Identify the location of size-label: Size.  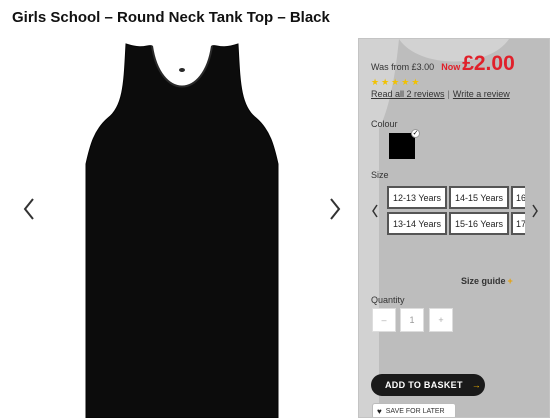
(380, 175).